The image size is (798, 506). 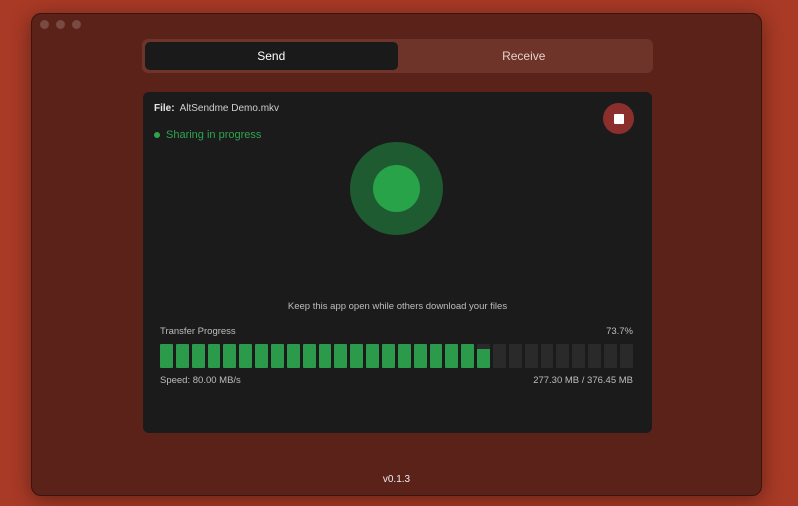 What do you see at coordinates (524, 56) in the screenshot?
I see `tab-receive: Receive` at bounding box center [524, 56].